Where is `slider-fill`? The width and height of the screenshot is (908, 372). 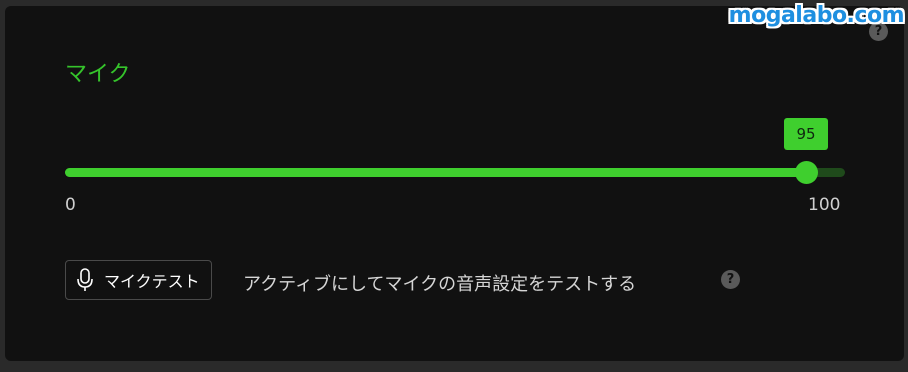 slider-fill is located at coordinates (435, 172).